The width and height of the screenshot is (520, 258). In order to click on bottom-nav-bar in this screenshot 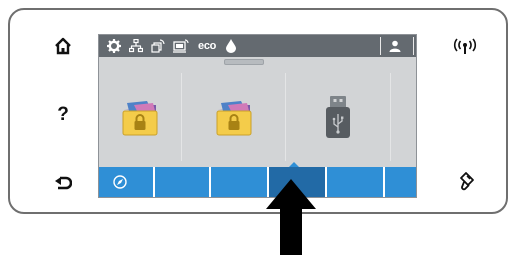, I will do `click(257, 182)`.